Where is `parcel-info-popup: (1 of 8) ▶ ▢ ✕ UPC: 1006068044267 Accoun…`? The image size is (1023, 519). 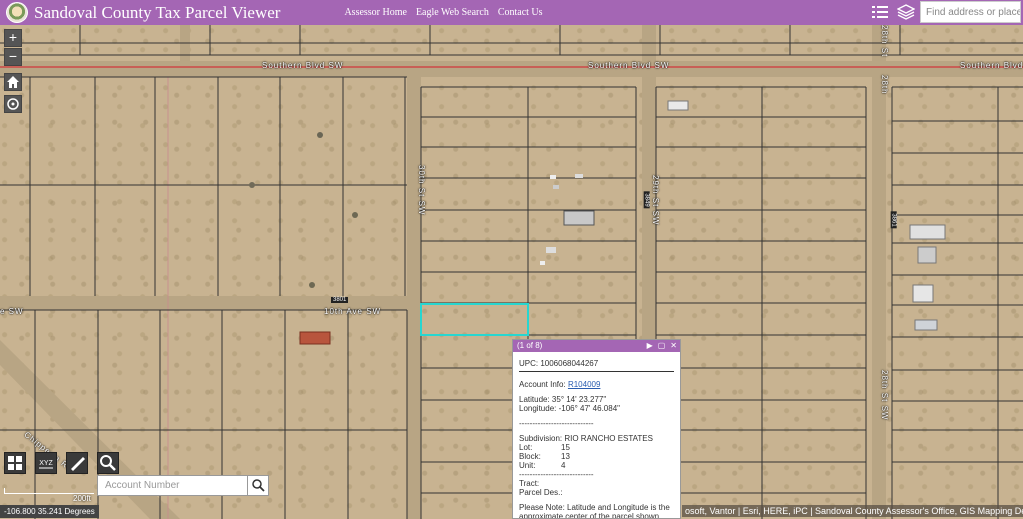
parcel-info-popup: (1 of 8) ▶ ▢ ✕ UPC: 1006068044267 Accoun… is located at coordinates (596, 429).